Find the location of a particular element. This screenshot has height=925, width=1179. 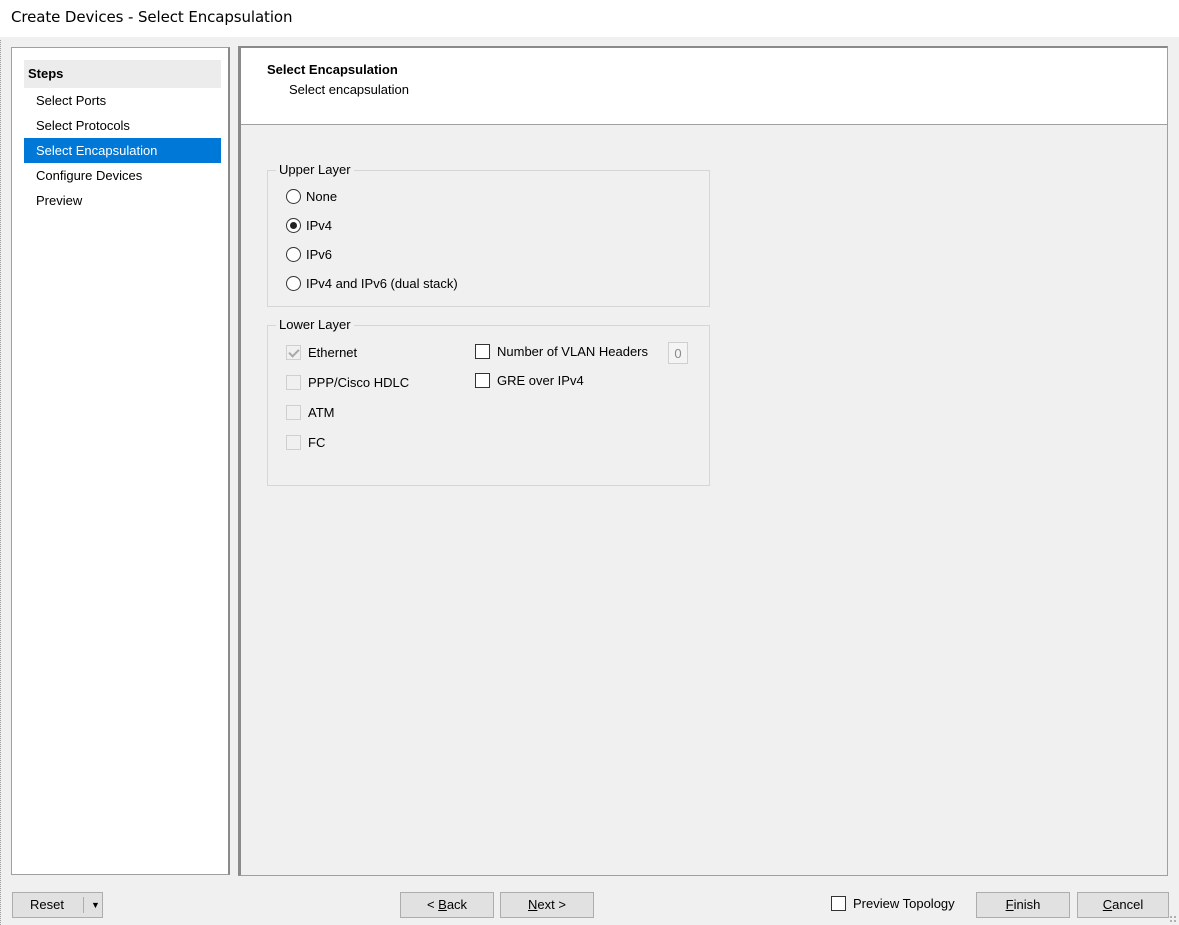

back-rest: ack is located at coordinates (457, 904).